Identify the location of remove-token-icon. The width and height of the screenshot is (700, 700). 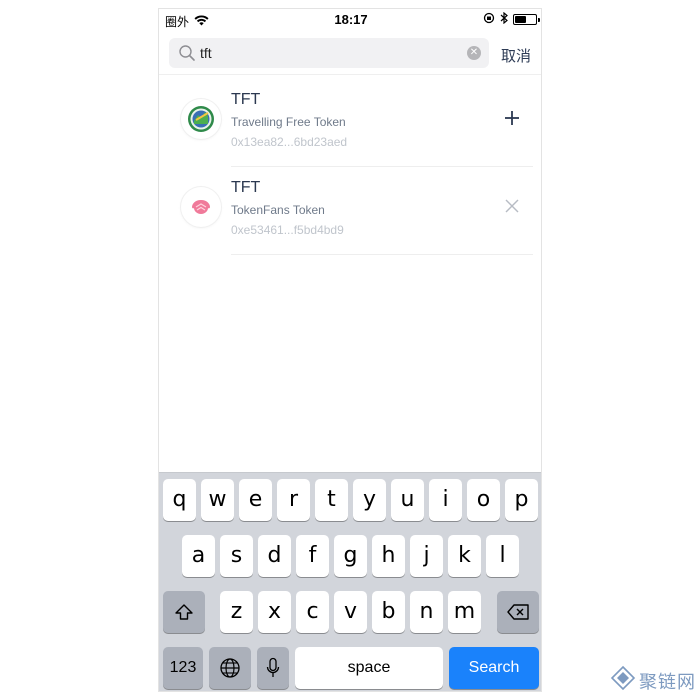
(512, 206).